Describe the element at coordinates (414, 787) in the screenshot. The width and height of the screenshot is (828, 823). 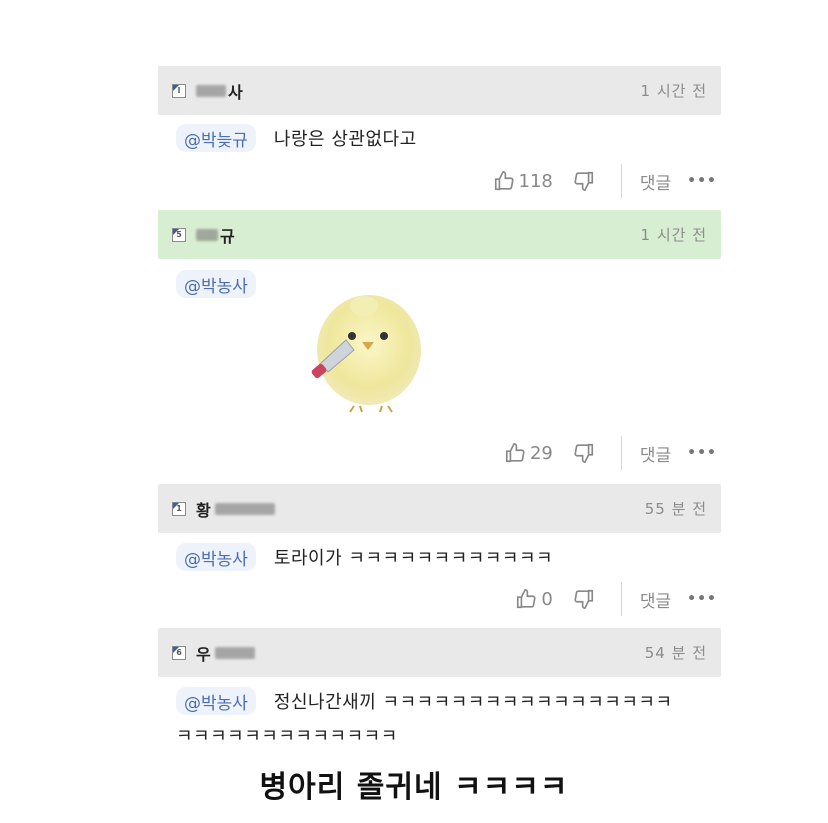
I see `meme-caption: 병아리 졸귀네 ㅋㅋㅋㅋ` at that location.